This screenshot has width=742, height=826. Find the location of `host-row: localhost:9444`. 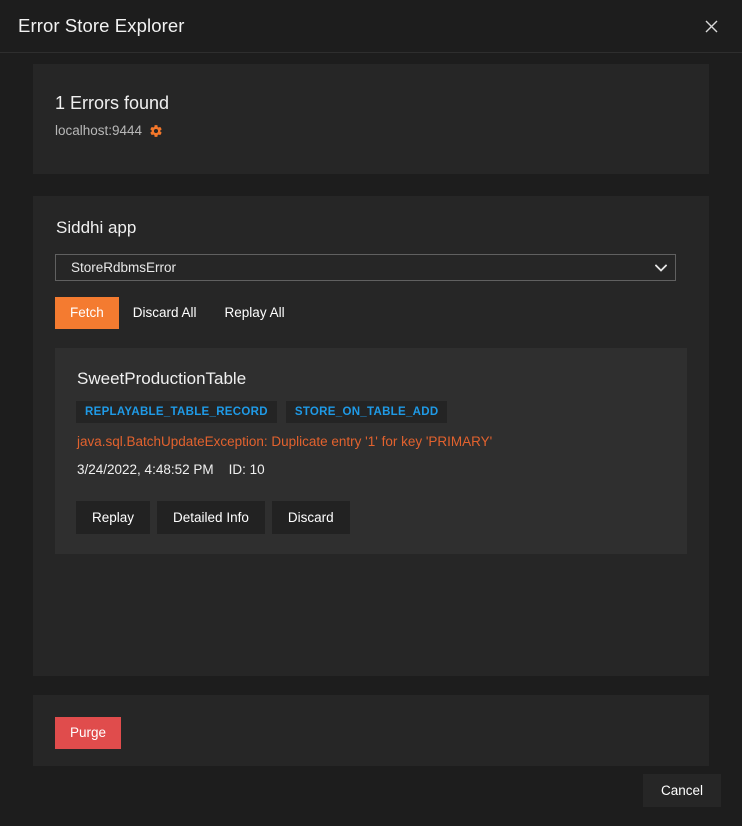

host-row: localhost:9444 is located at coordinates (371, 130).